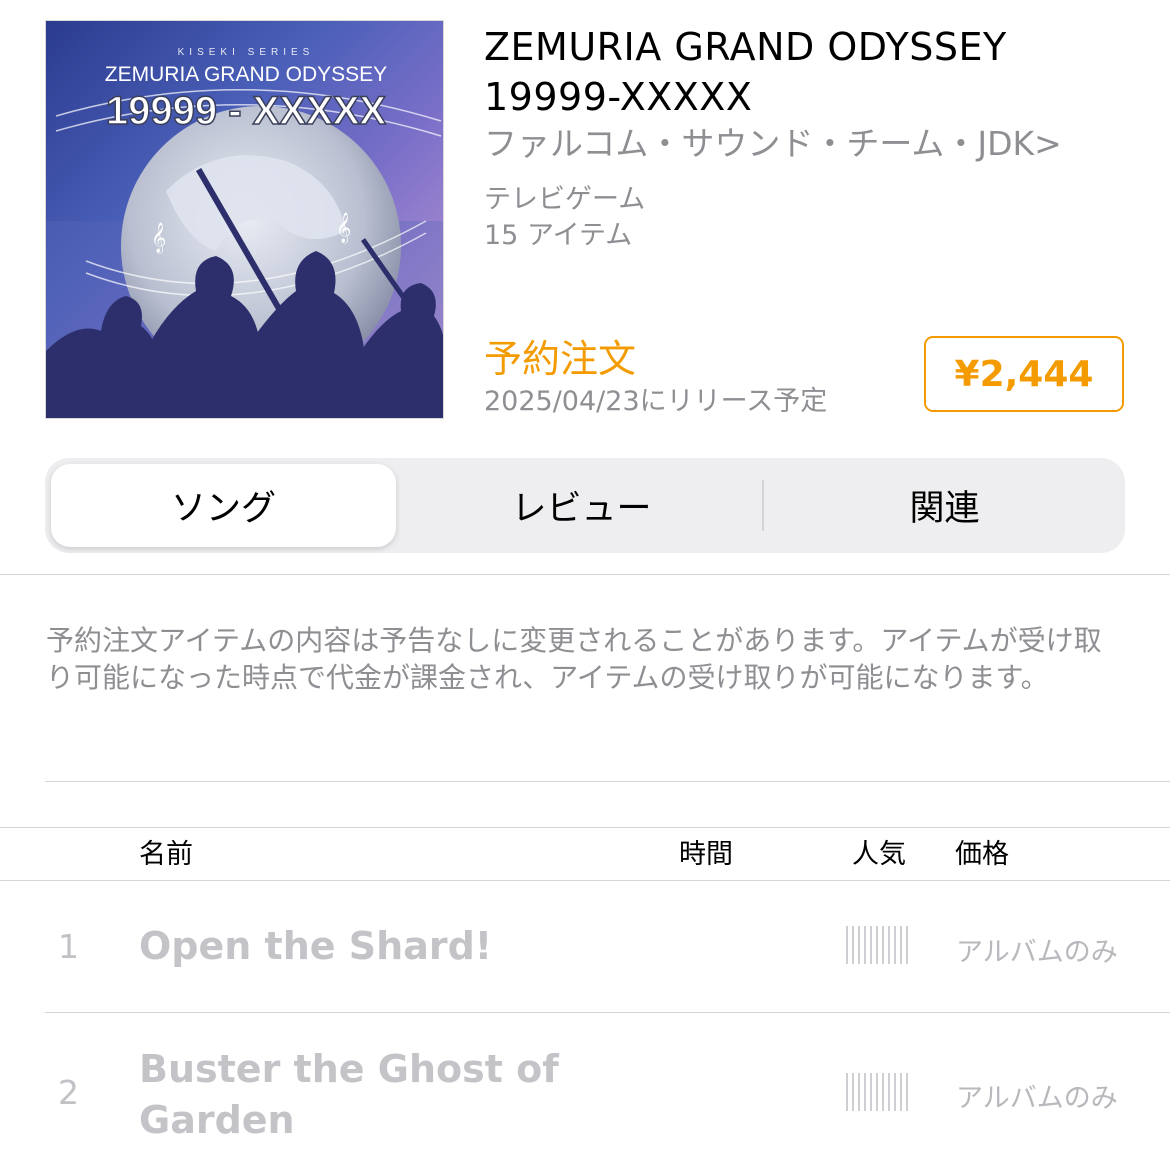  I want to click on column-header-price: 価格, so click(982, 855).